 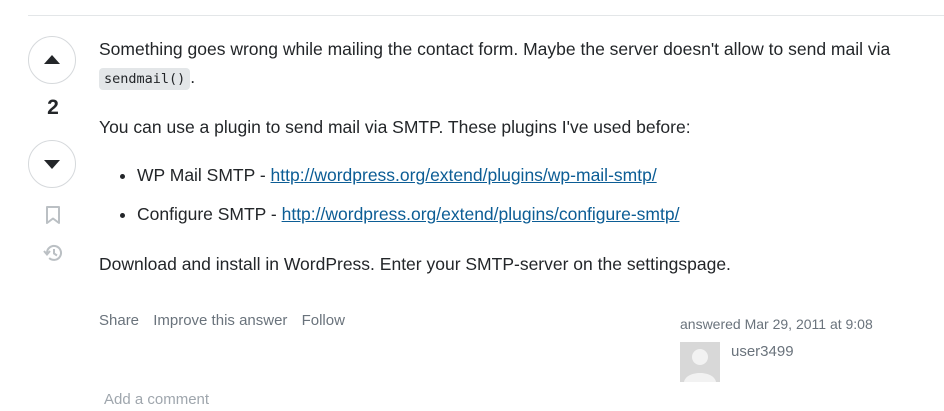 I want to click on vote-count: 2, so click(x=53, y=107).